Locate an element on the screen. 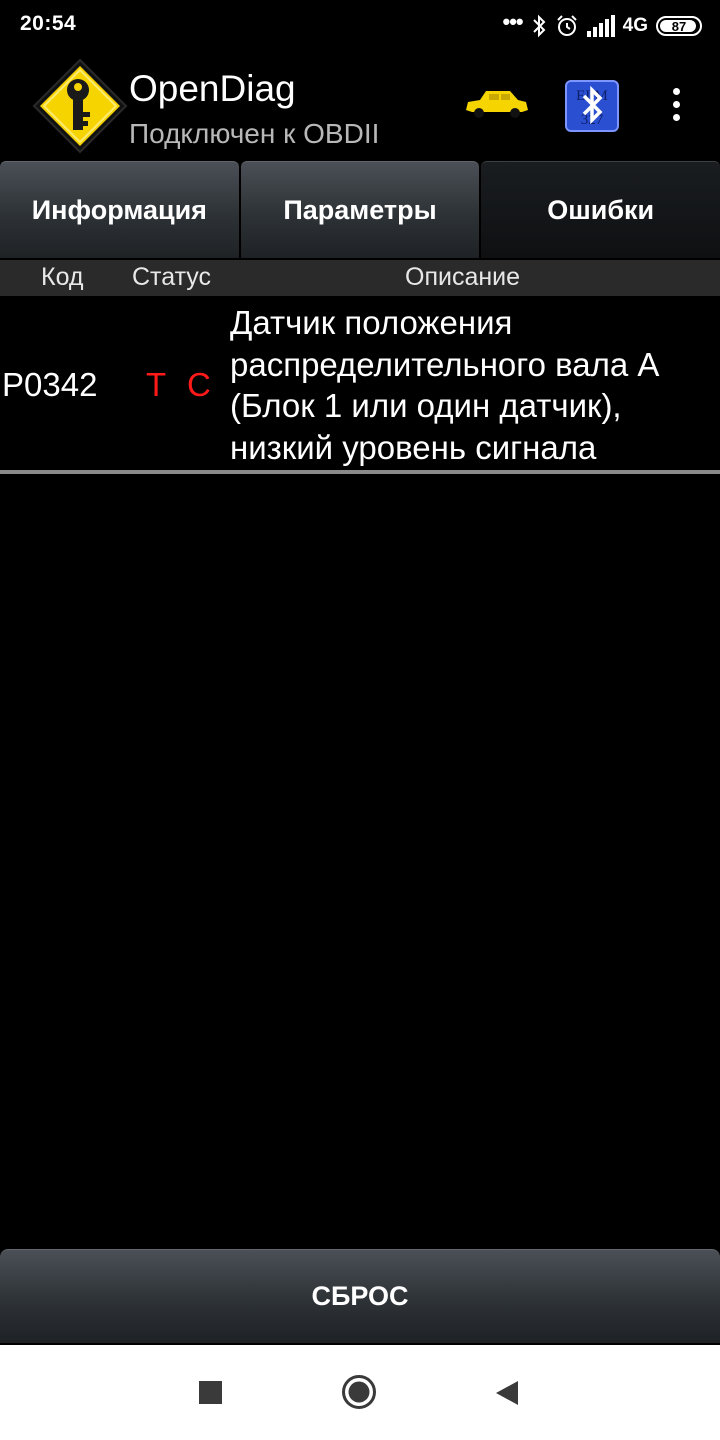 This screenshot has width=720, height=1440. home-icon is located at coordinates (359, 1392).